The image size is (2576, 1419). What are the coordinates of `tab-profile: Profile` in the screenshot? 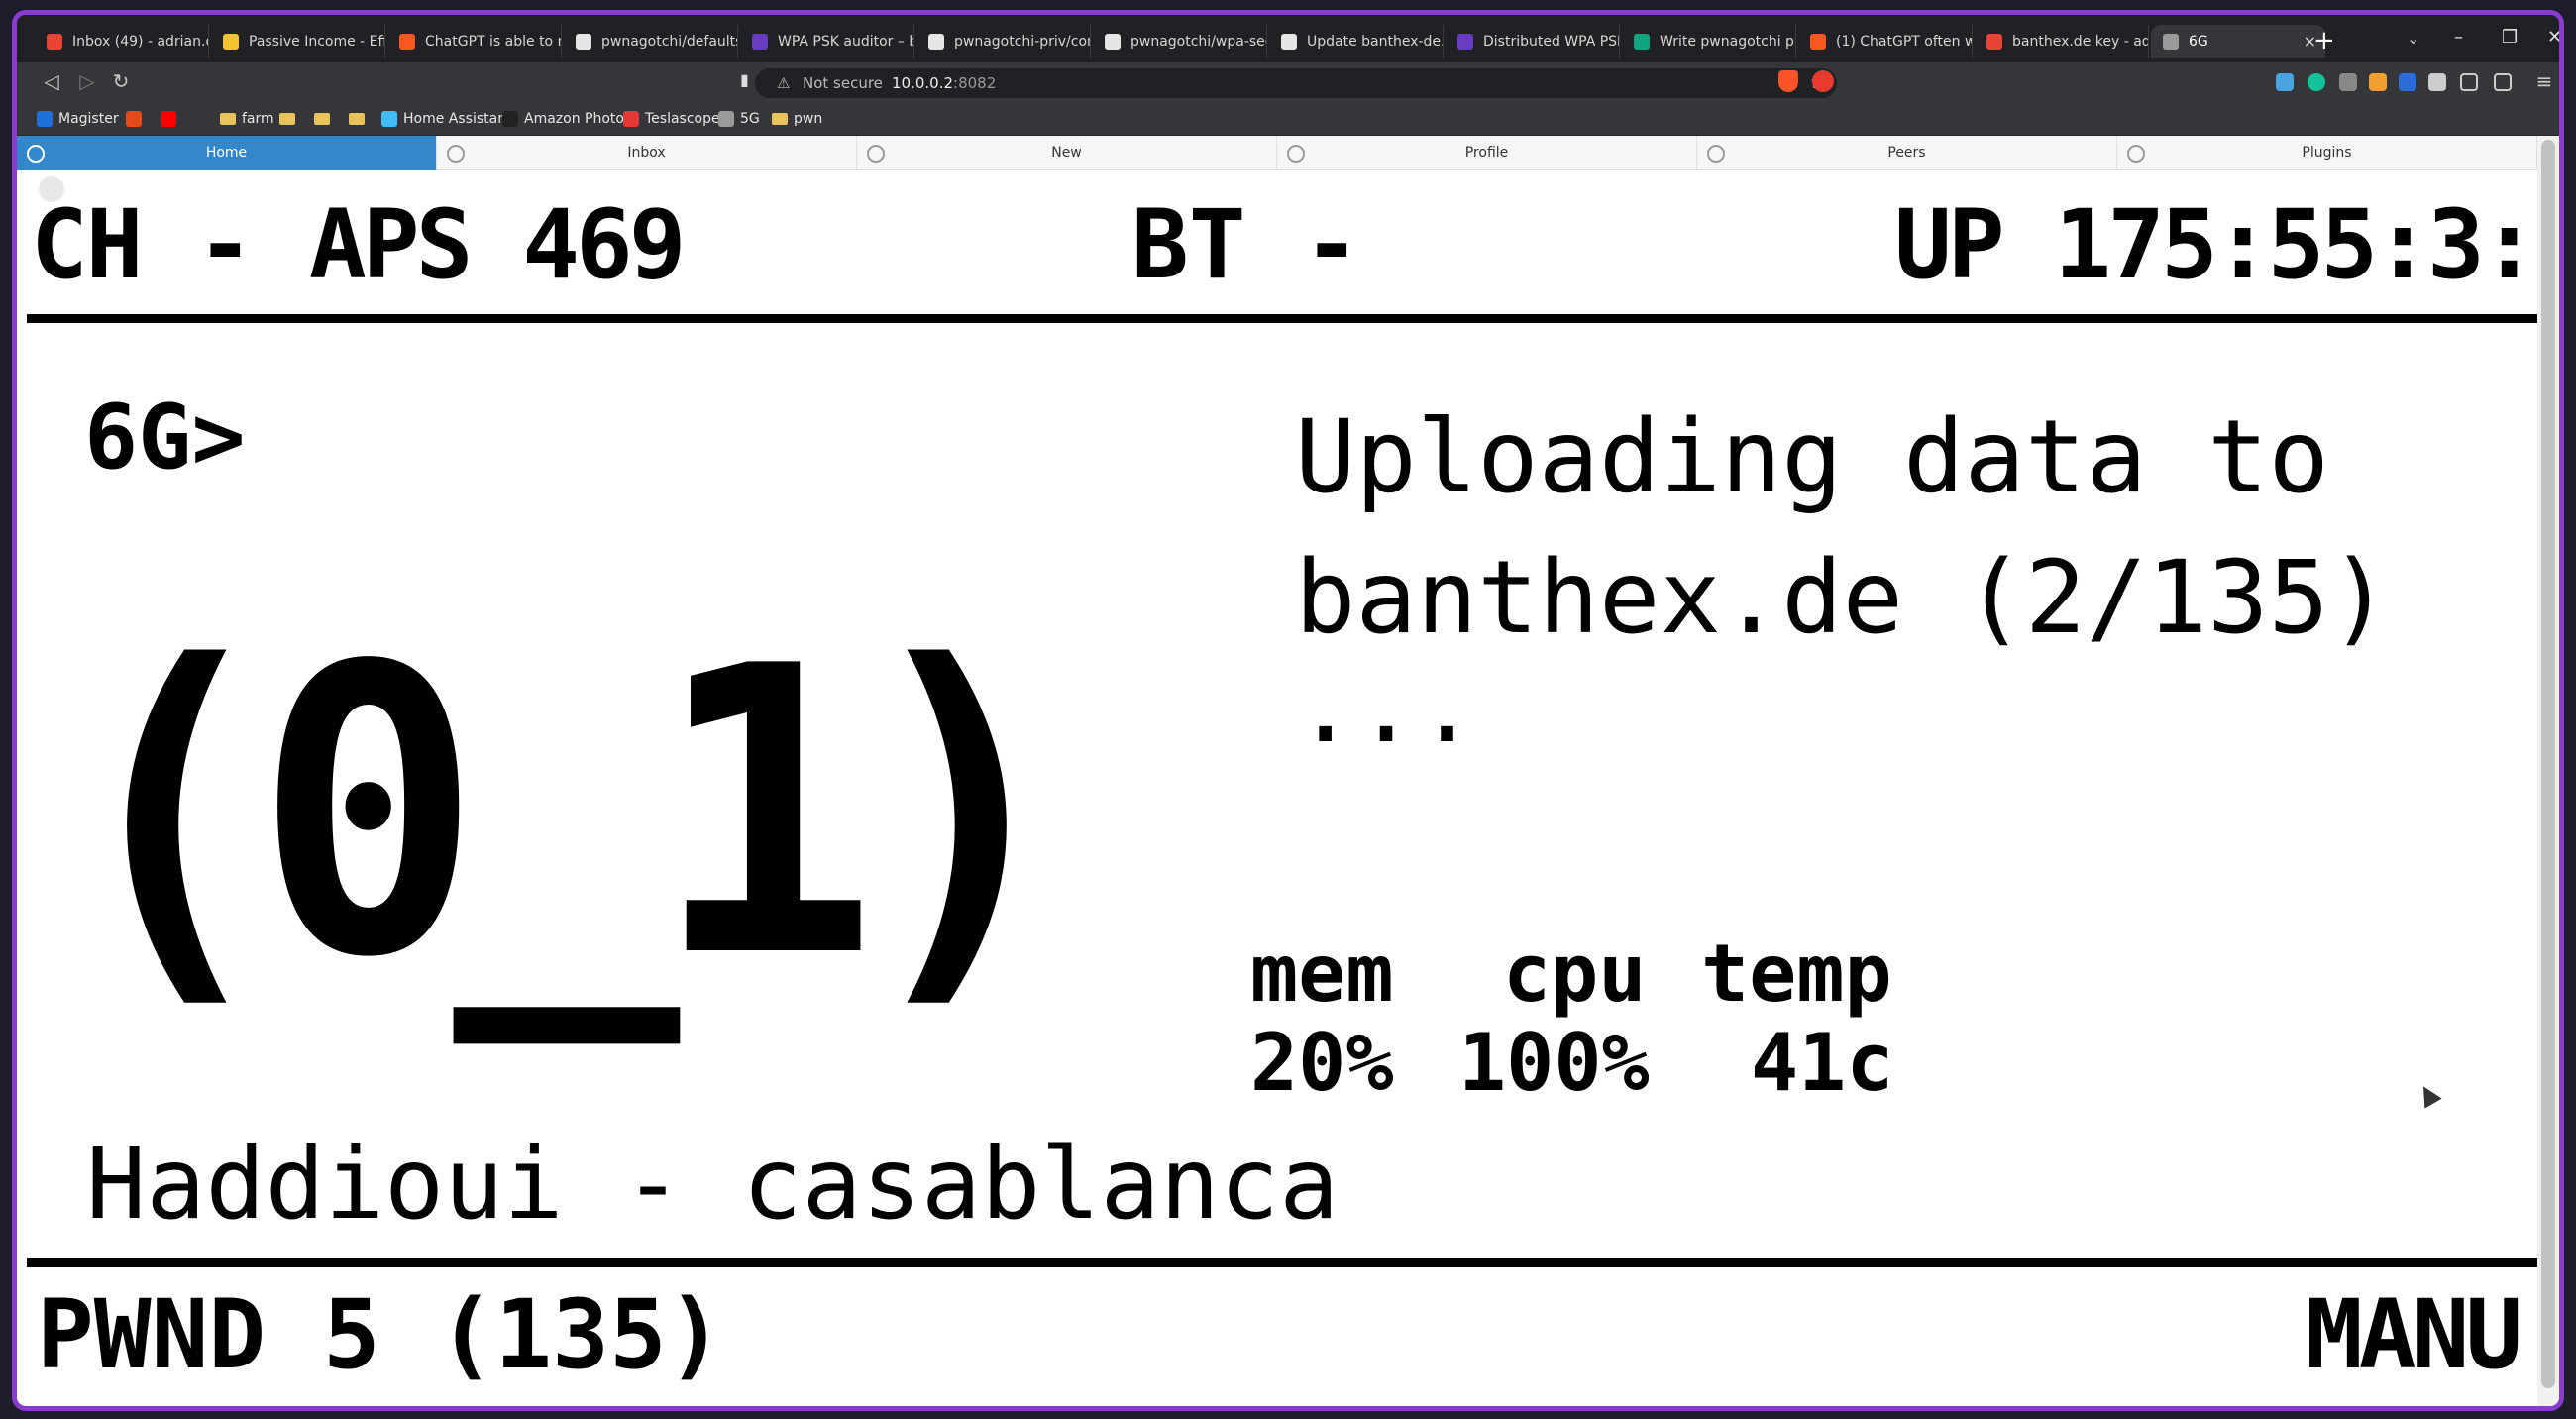 It's located at (1487, 153).